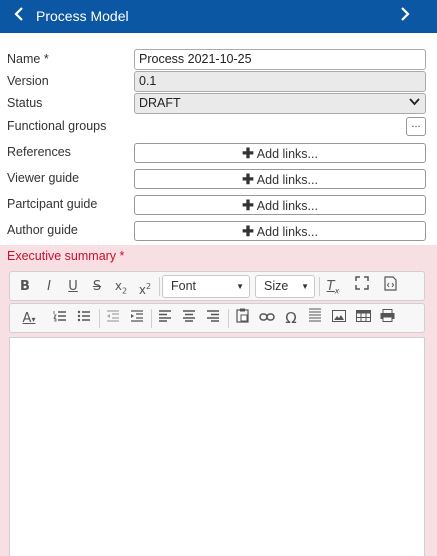  I want to click on functional-groups-row: Functional groups, so click(218, 129).